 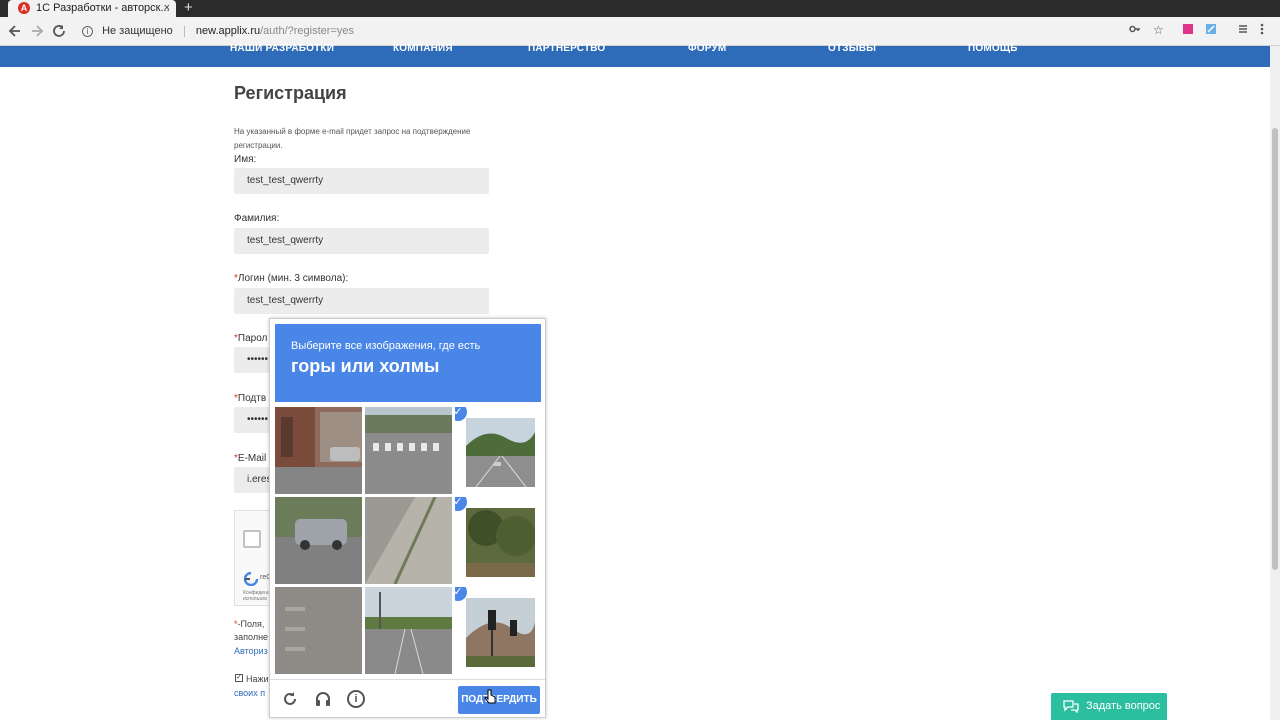 What do you see at coordinates (257, 218) in the screenshot?
I see `last-name-label: Фамилия:` at bounding box center [257, 218].